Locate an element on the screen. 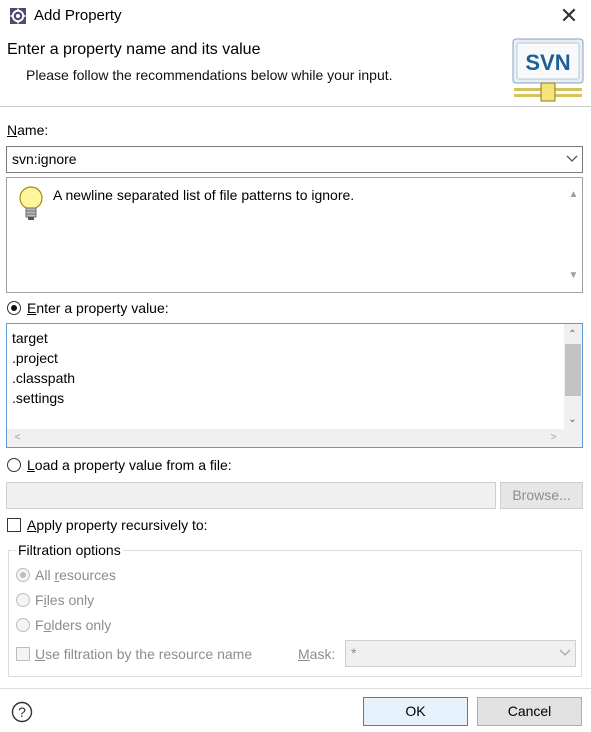 The height and width of the screenshot is (732, 591). name-label: Name: is located at coordinates (28, 130).